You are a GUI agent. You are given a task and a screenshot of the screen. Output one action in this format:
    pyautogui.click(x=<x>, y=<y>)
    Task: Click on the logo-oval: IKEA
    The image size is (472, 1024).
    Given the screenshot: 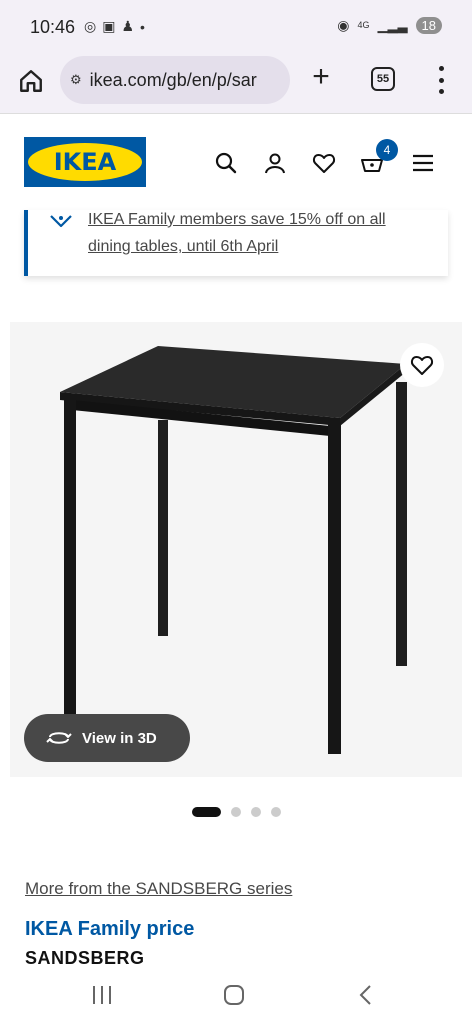 What is the action you would take?
    pyautogui.click(x=85, y=162)
    